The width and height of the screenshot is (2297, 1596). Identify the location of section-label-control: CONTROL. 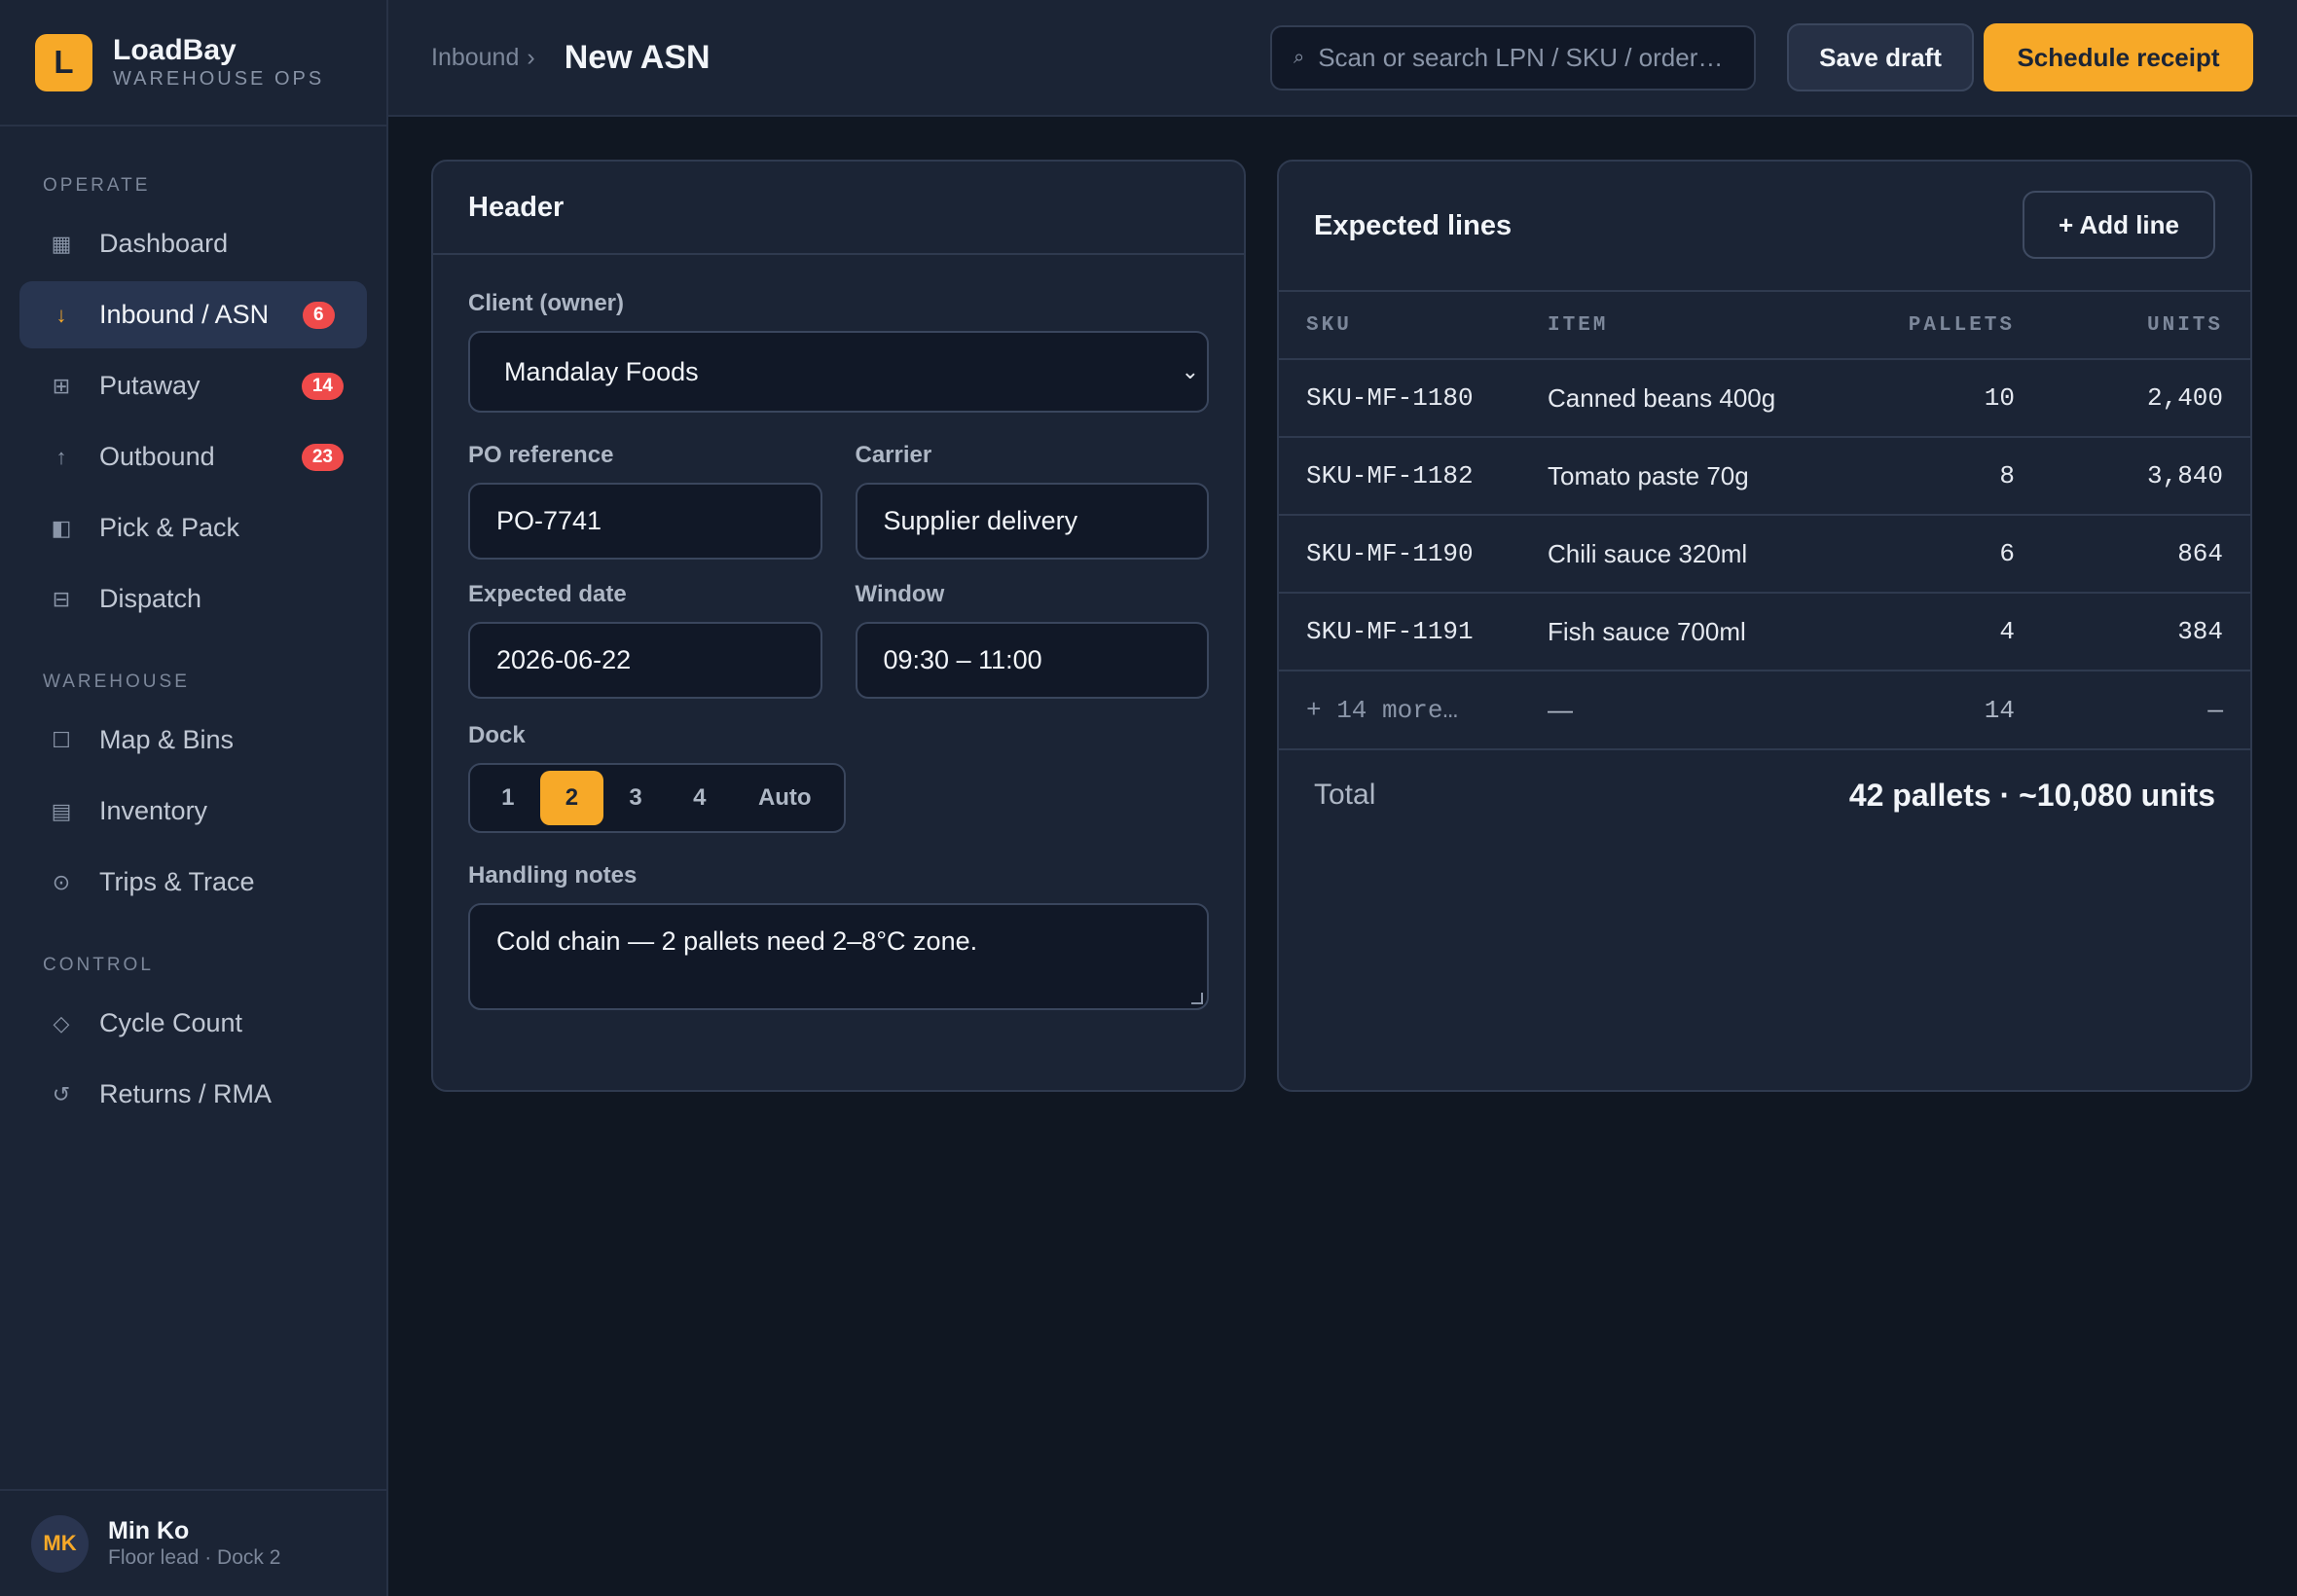
(98, 965).